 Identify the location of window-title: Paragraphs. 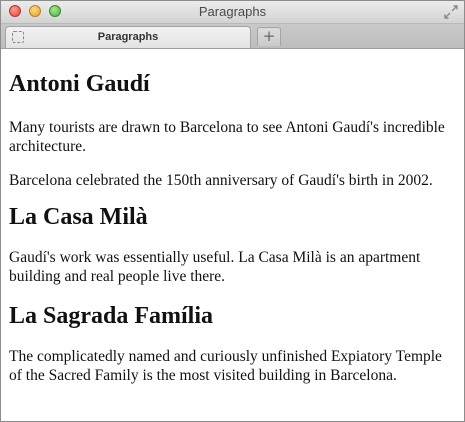
(232, 11).